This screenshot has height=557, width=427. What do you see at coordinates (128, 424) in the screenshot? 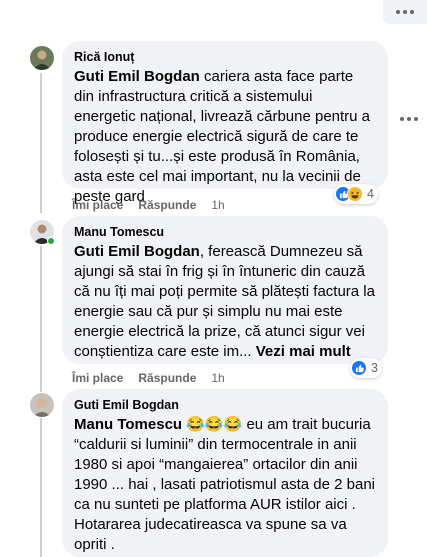
I see `mention-link: Manu Tomescu` at bounding box center [128, 424].